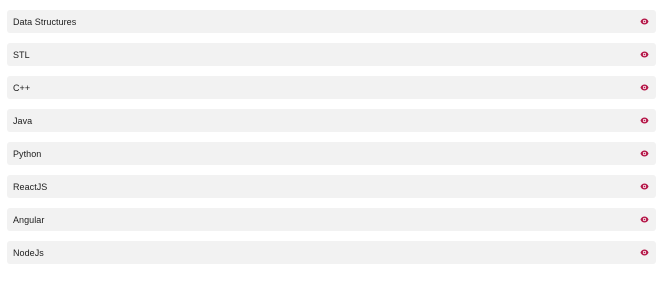  What do you see at coordinates (45, 21) in the screenshot?
I see `list-item-label: Data Structures` at bounding box center [45, 21].